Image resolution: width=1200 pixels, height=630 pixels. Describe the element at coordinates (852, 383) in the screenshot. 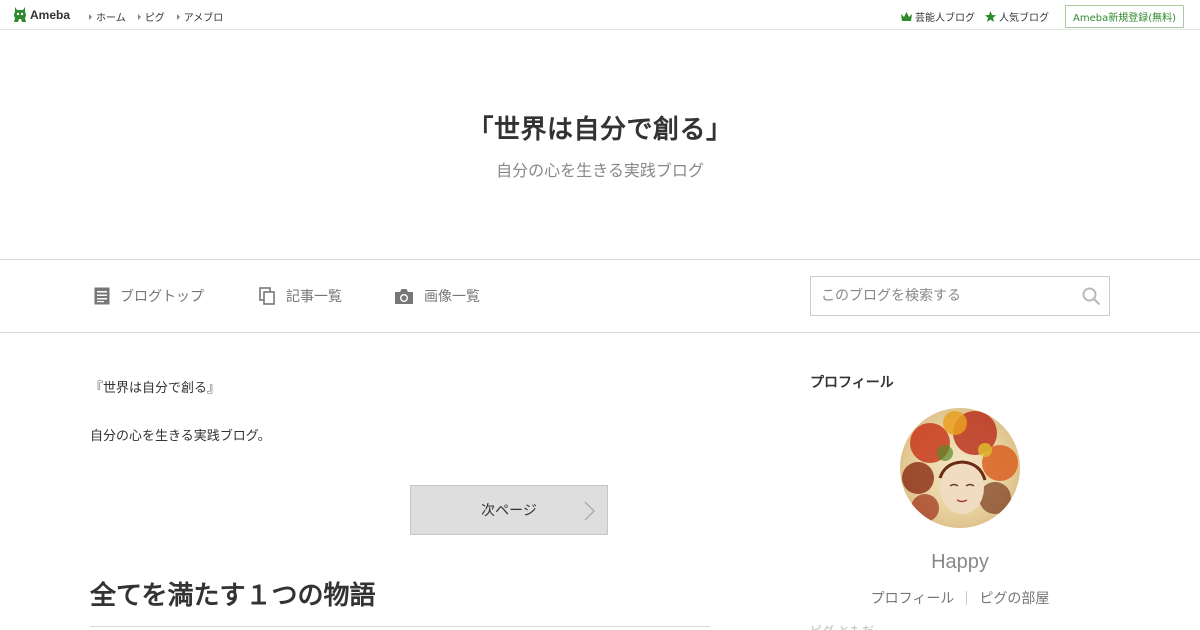

I see `profile-heading: プロフィール` at that location.